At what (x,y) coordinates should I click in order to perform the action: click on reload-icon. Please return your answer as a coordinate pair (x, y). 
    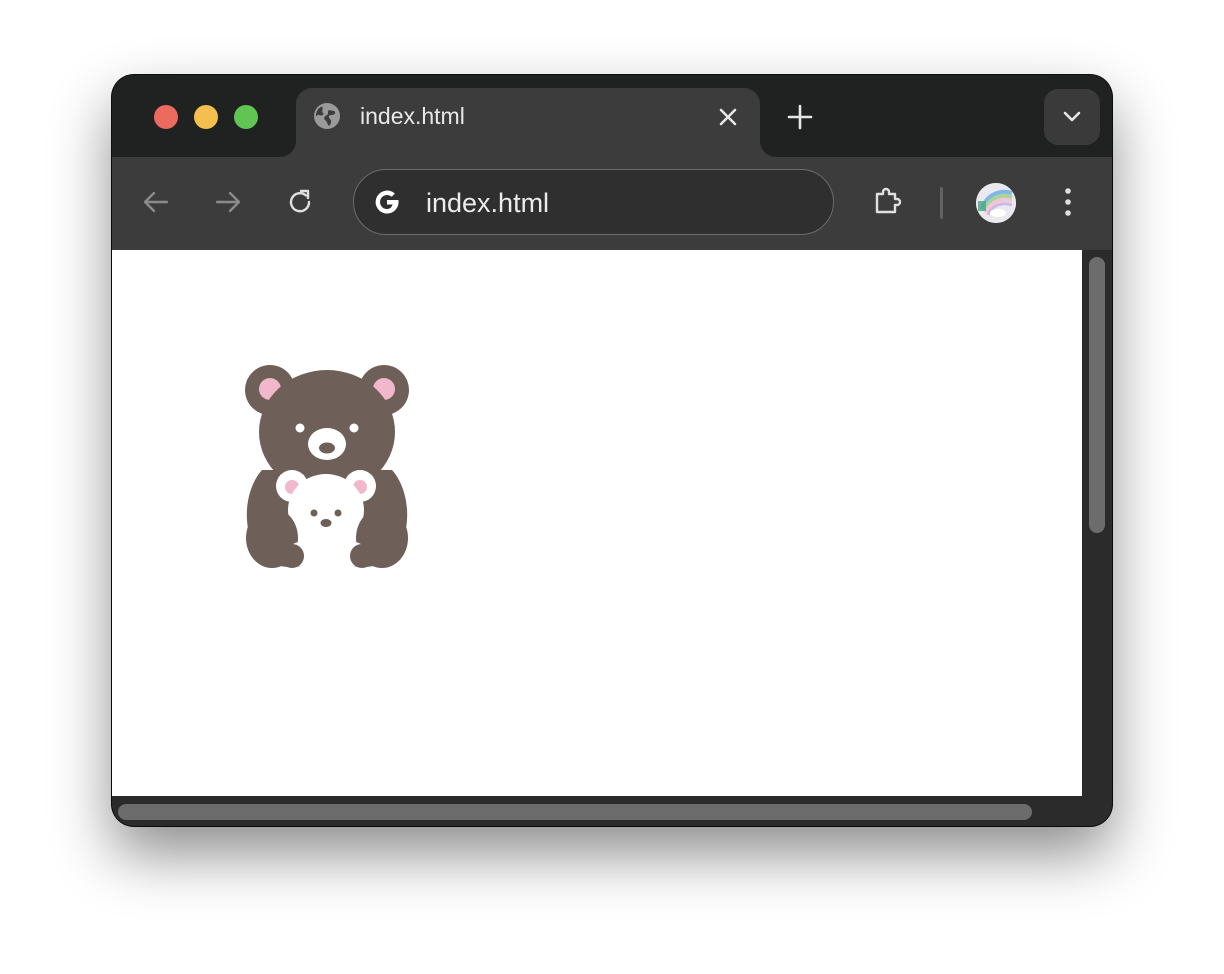
    Looking at the image, I should click on (300, 201).